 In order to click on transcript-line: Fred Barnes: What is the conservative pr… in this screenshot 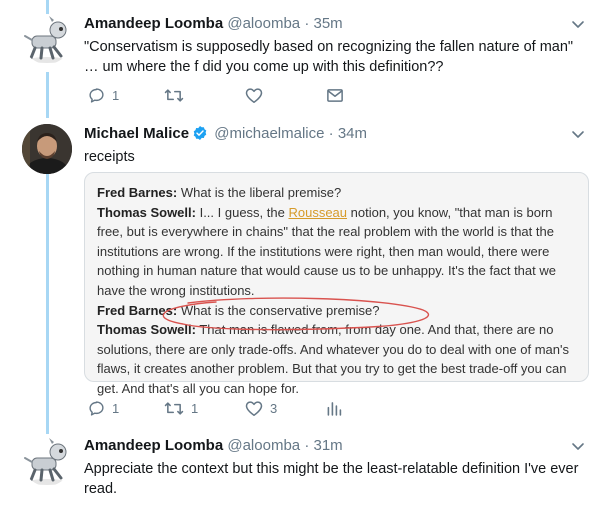, I will do `click(336, 311)`.